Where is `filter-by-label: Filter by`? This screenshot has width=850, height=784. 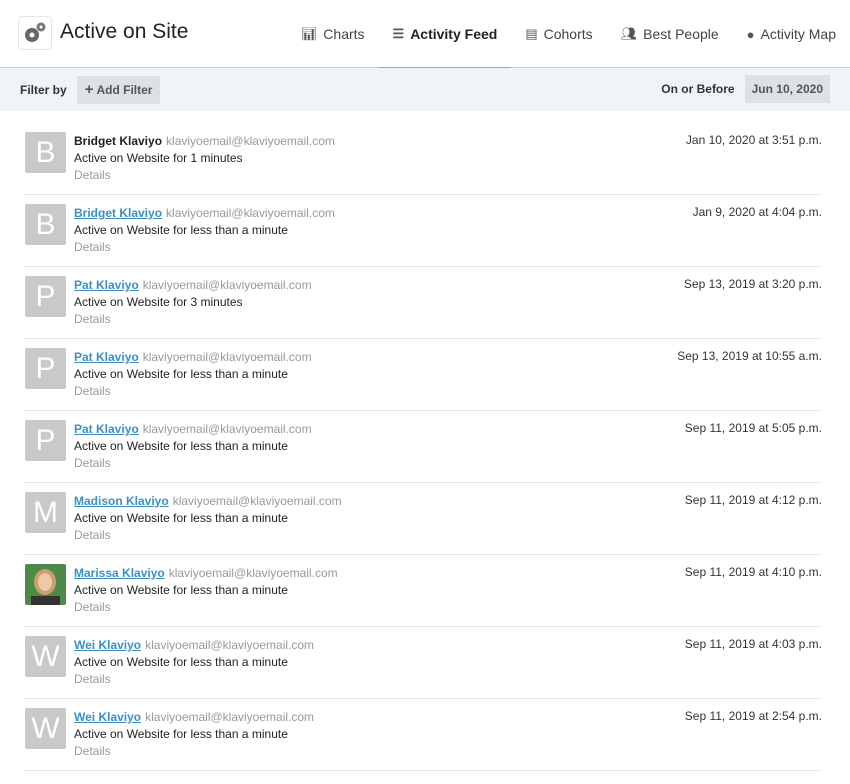 filter-by-label: Filter by is located at coordinates (43, 89).